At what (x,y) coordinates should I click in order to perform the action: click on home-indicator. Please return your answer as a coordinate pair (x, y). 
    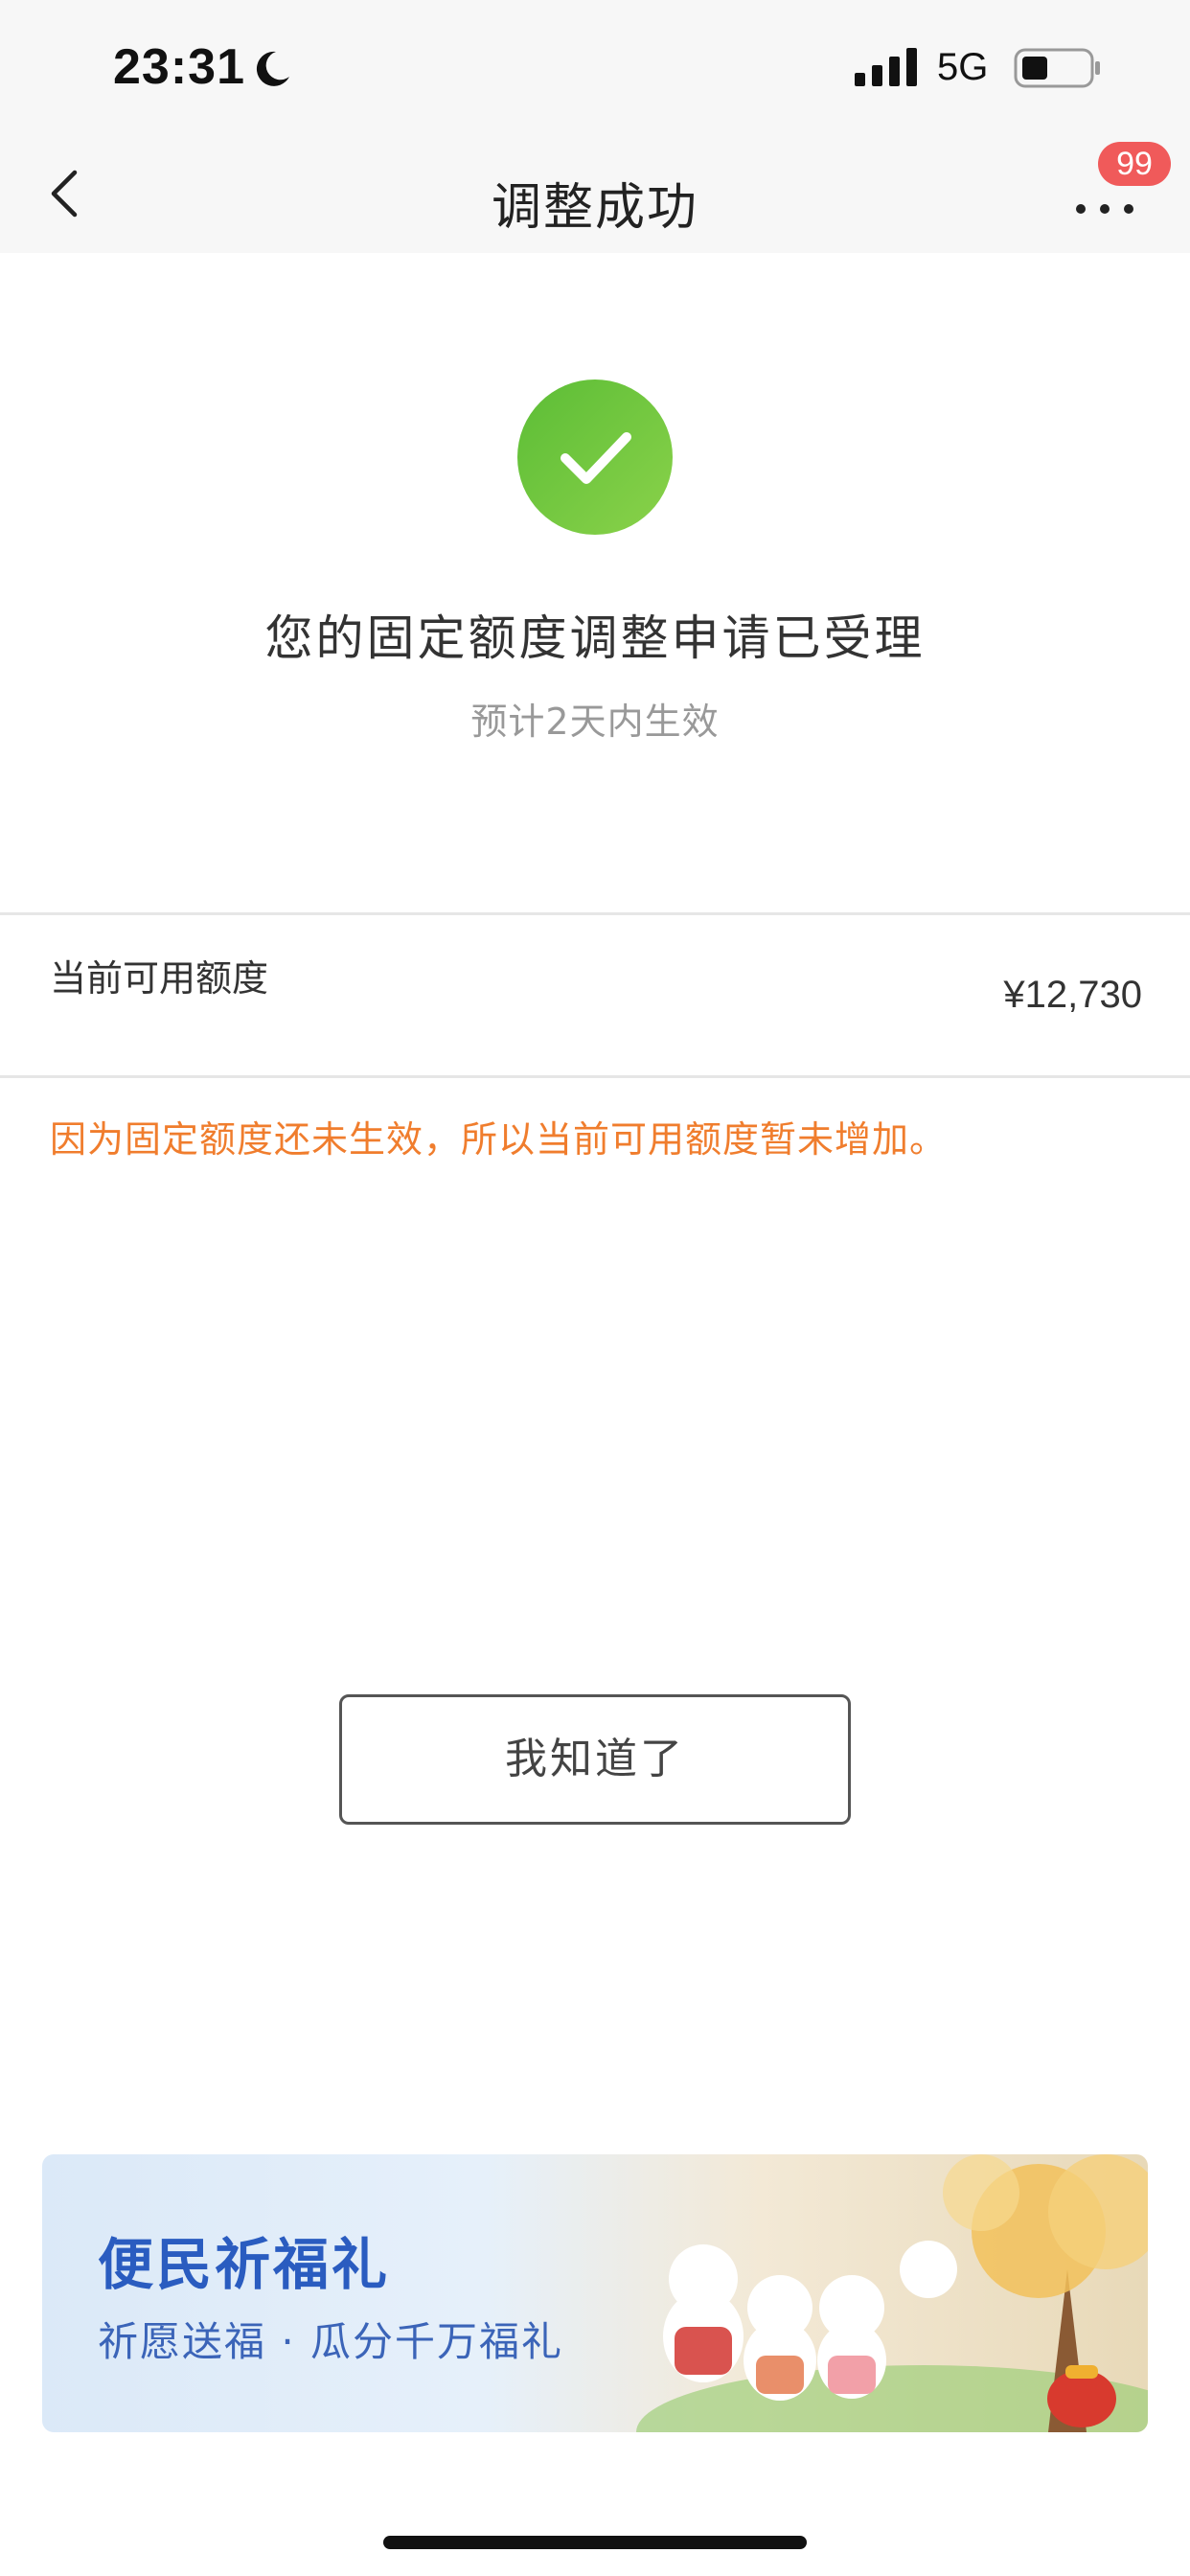
    Looking at the image, I should click on (595, 2542).